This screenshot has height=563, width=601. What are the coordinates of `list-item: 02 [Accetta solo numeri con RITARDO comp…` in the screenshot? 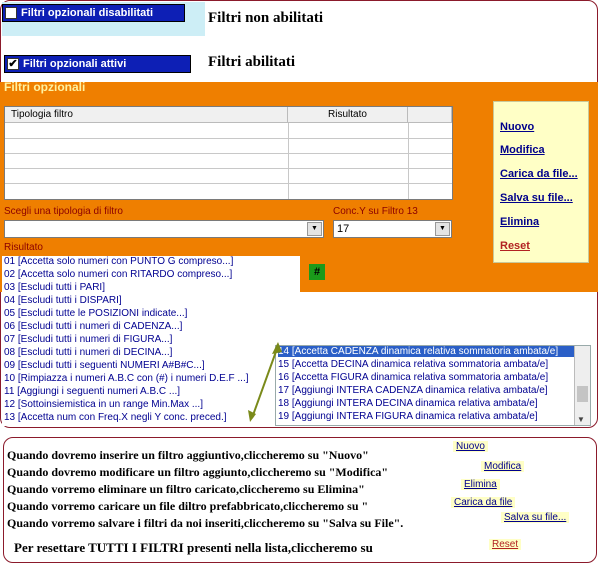 It's located at (118, 274).